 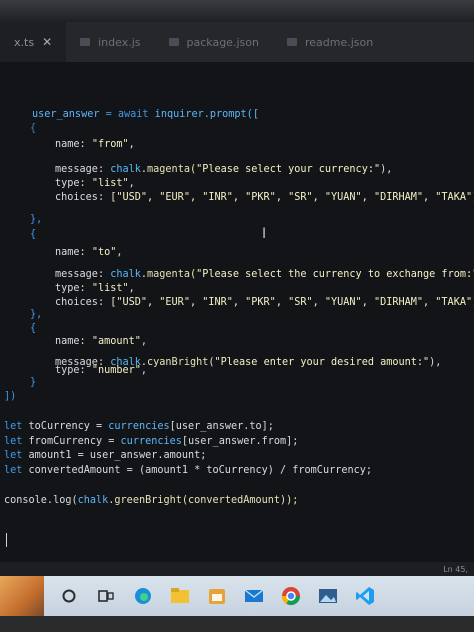 What do you see at coordinates (95, 288) in the screenshot?
I see `code-line-11: type: "list",` at bounding box center [95, 288].